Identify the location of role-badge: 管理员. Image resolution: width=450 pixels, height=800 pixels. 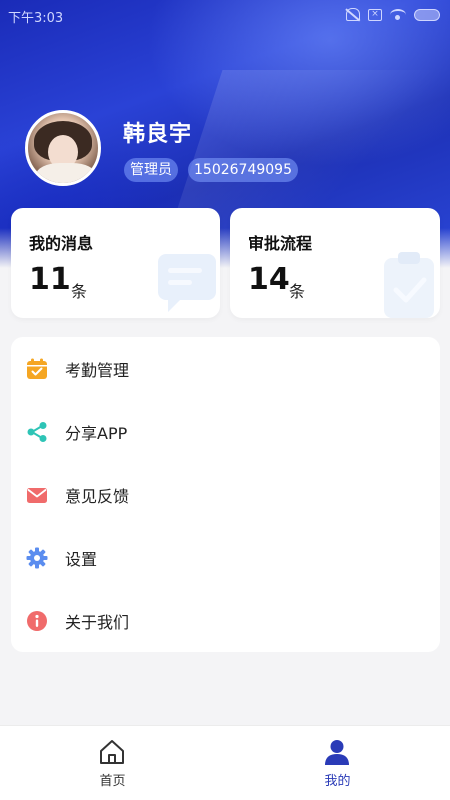
(151, 170).